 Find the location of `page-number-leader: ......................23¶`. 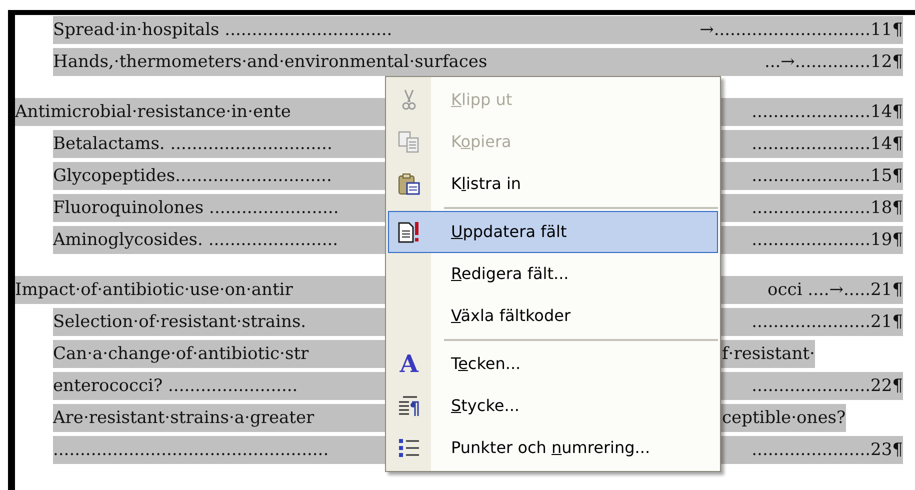

page-number-leader: ......................23¶ is located at coordinates (827, 450).